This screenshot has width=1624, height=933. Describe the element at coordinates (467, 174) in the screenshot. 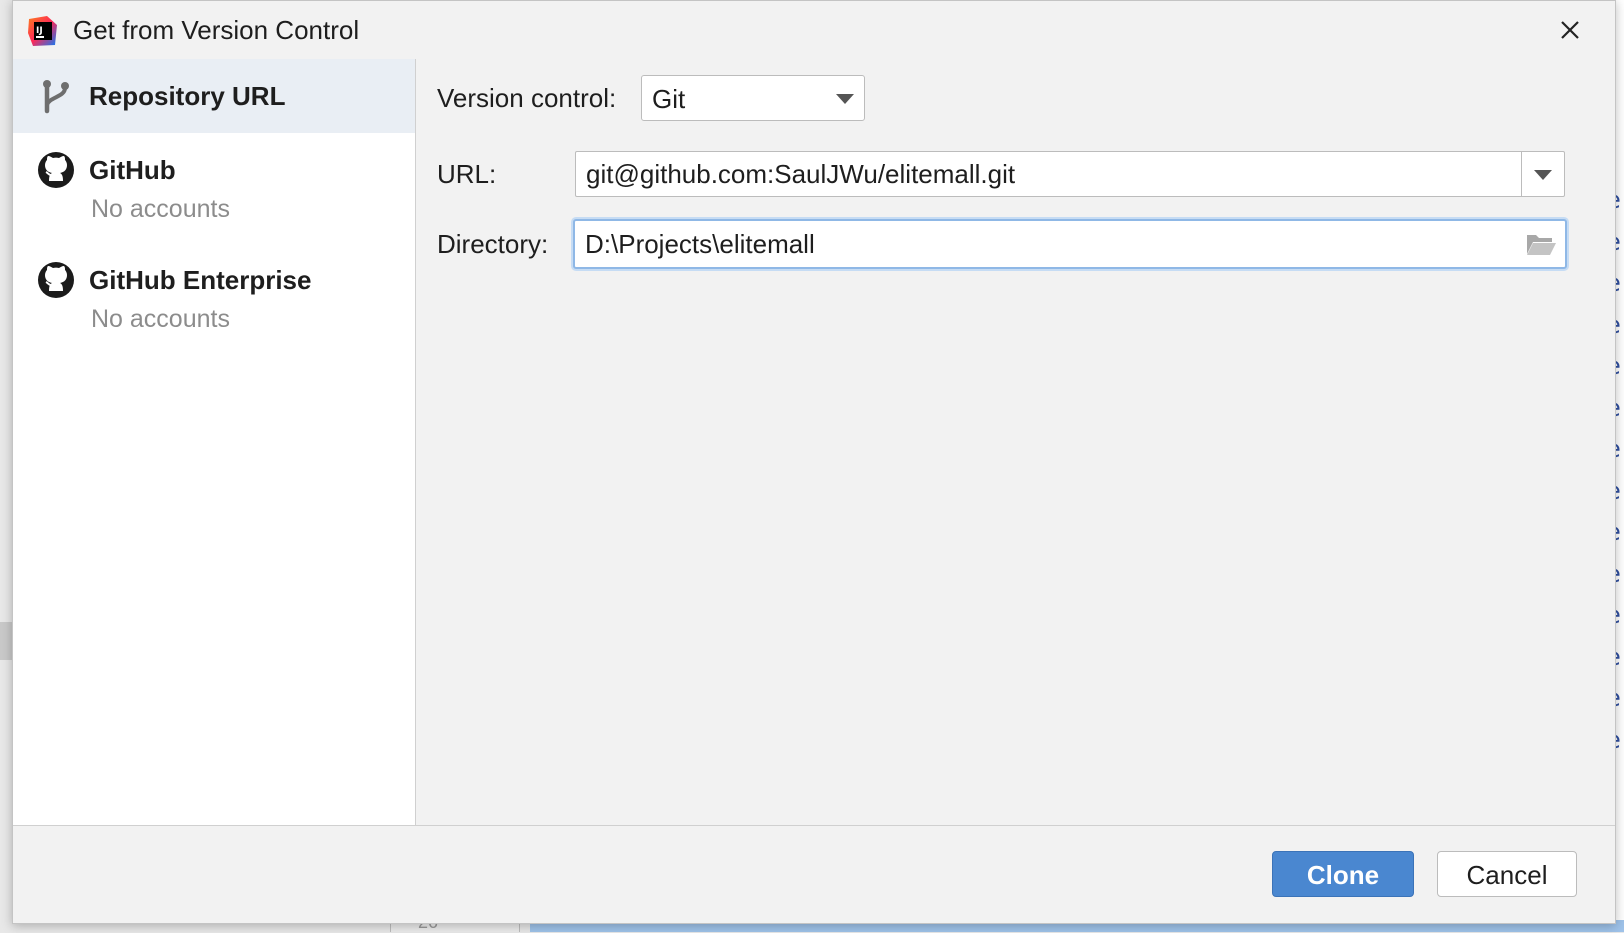

I see `url-label: URL:` at that location.